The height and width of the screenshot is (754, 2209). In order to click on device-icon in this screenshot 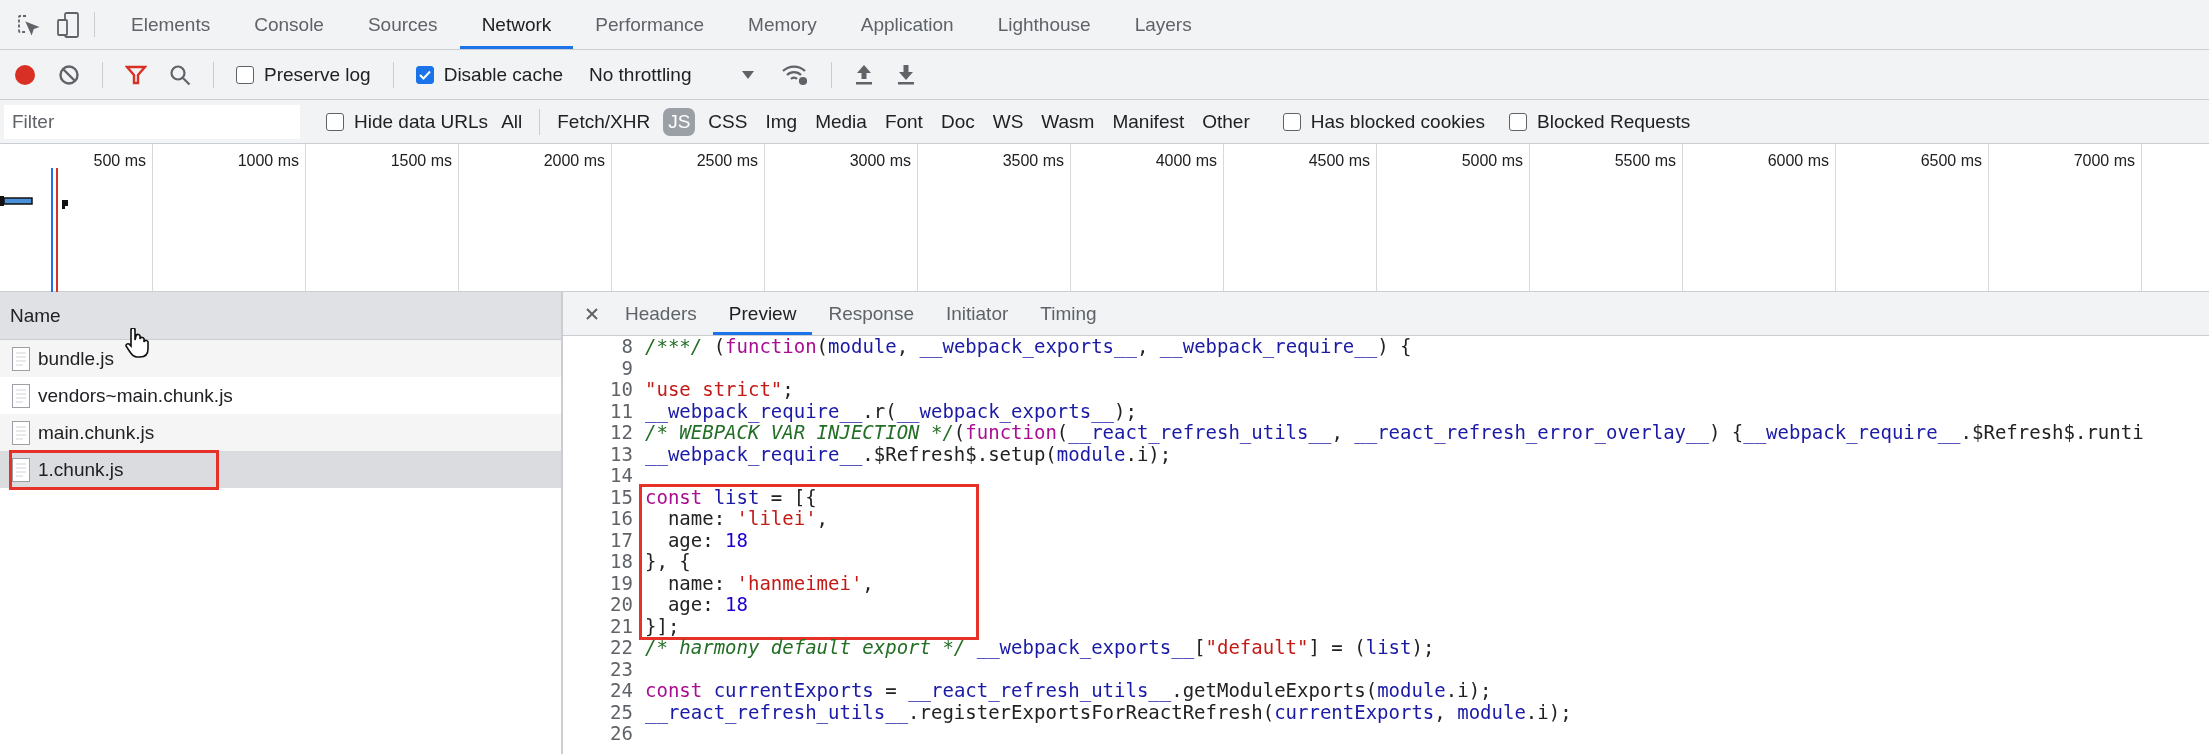, I will do `click(68, 24)`.